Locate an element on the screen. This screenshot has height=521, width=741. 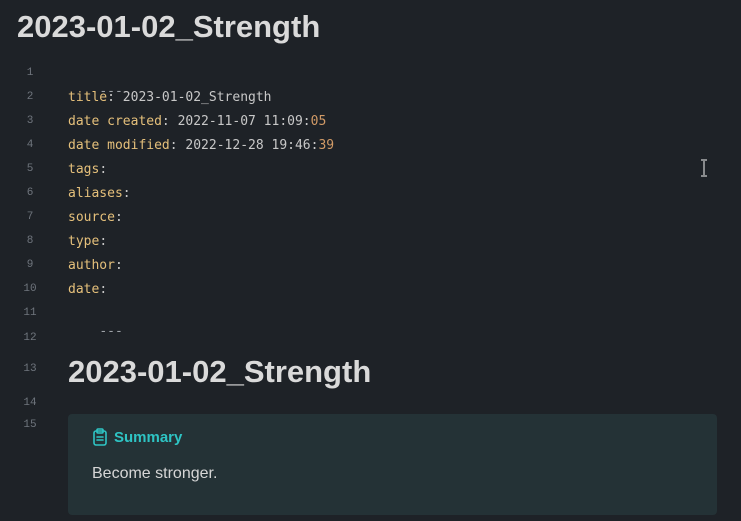
line-number: 14 is located at coordinates (30, 403).